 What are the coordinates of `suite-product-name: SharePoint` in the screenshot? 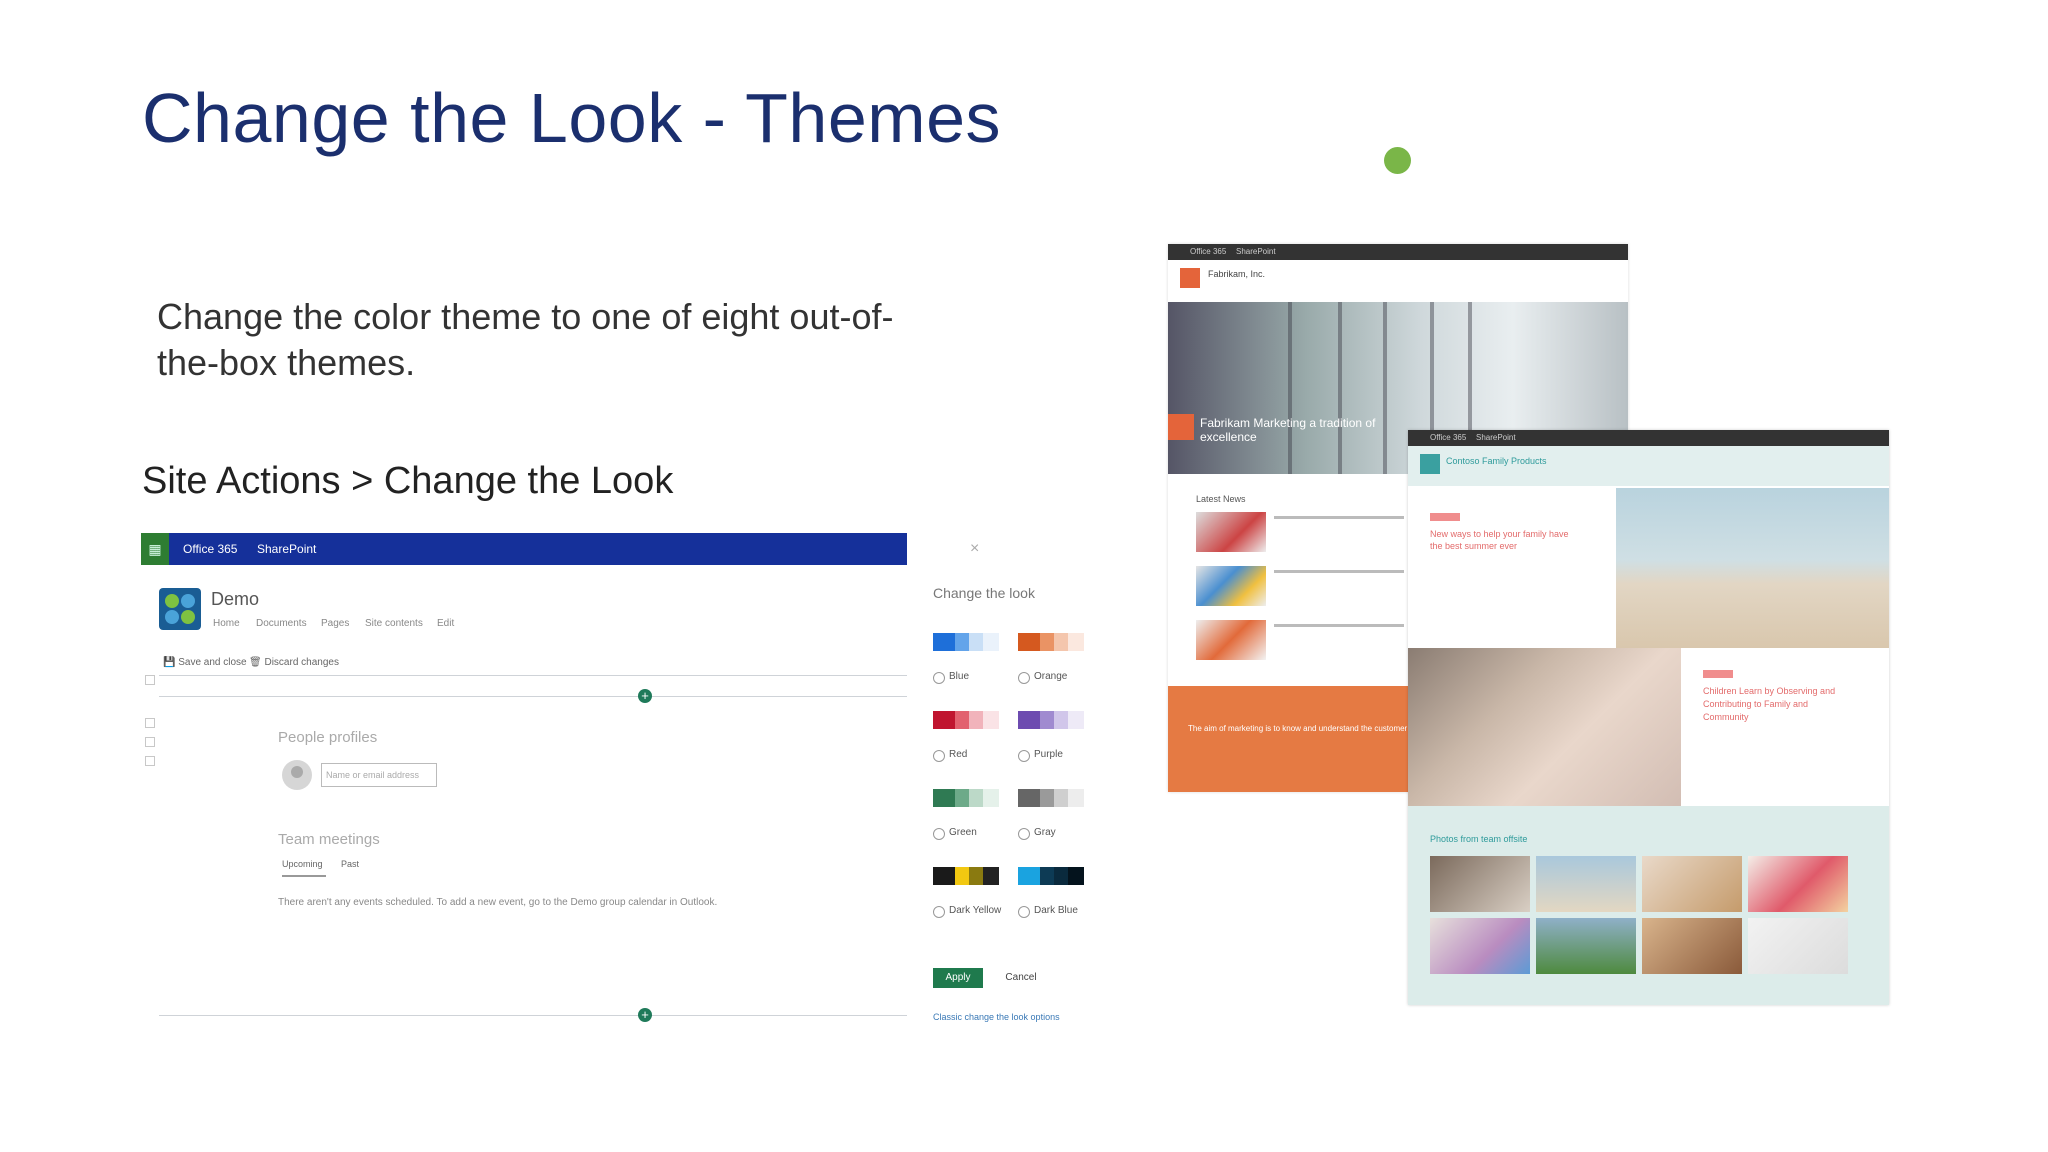 It's located at (286, 549).